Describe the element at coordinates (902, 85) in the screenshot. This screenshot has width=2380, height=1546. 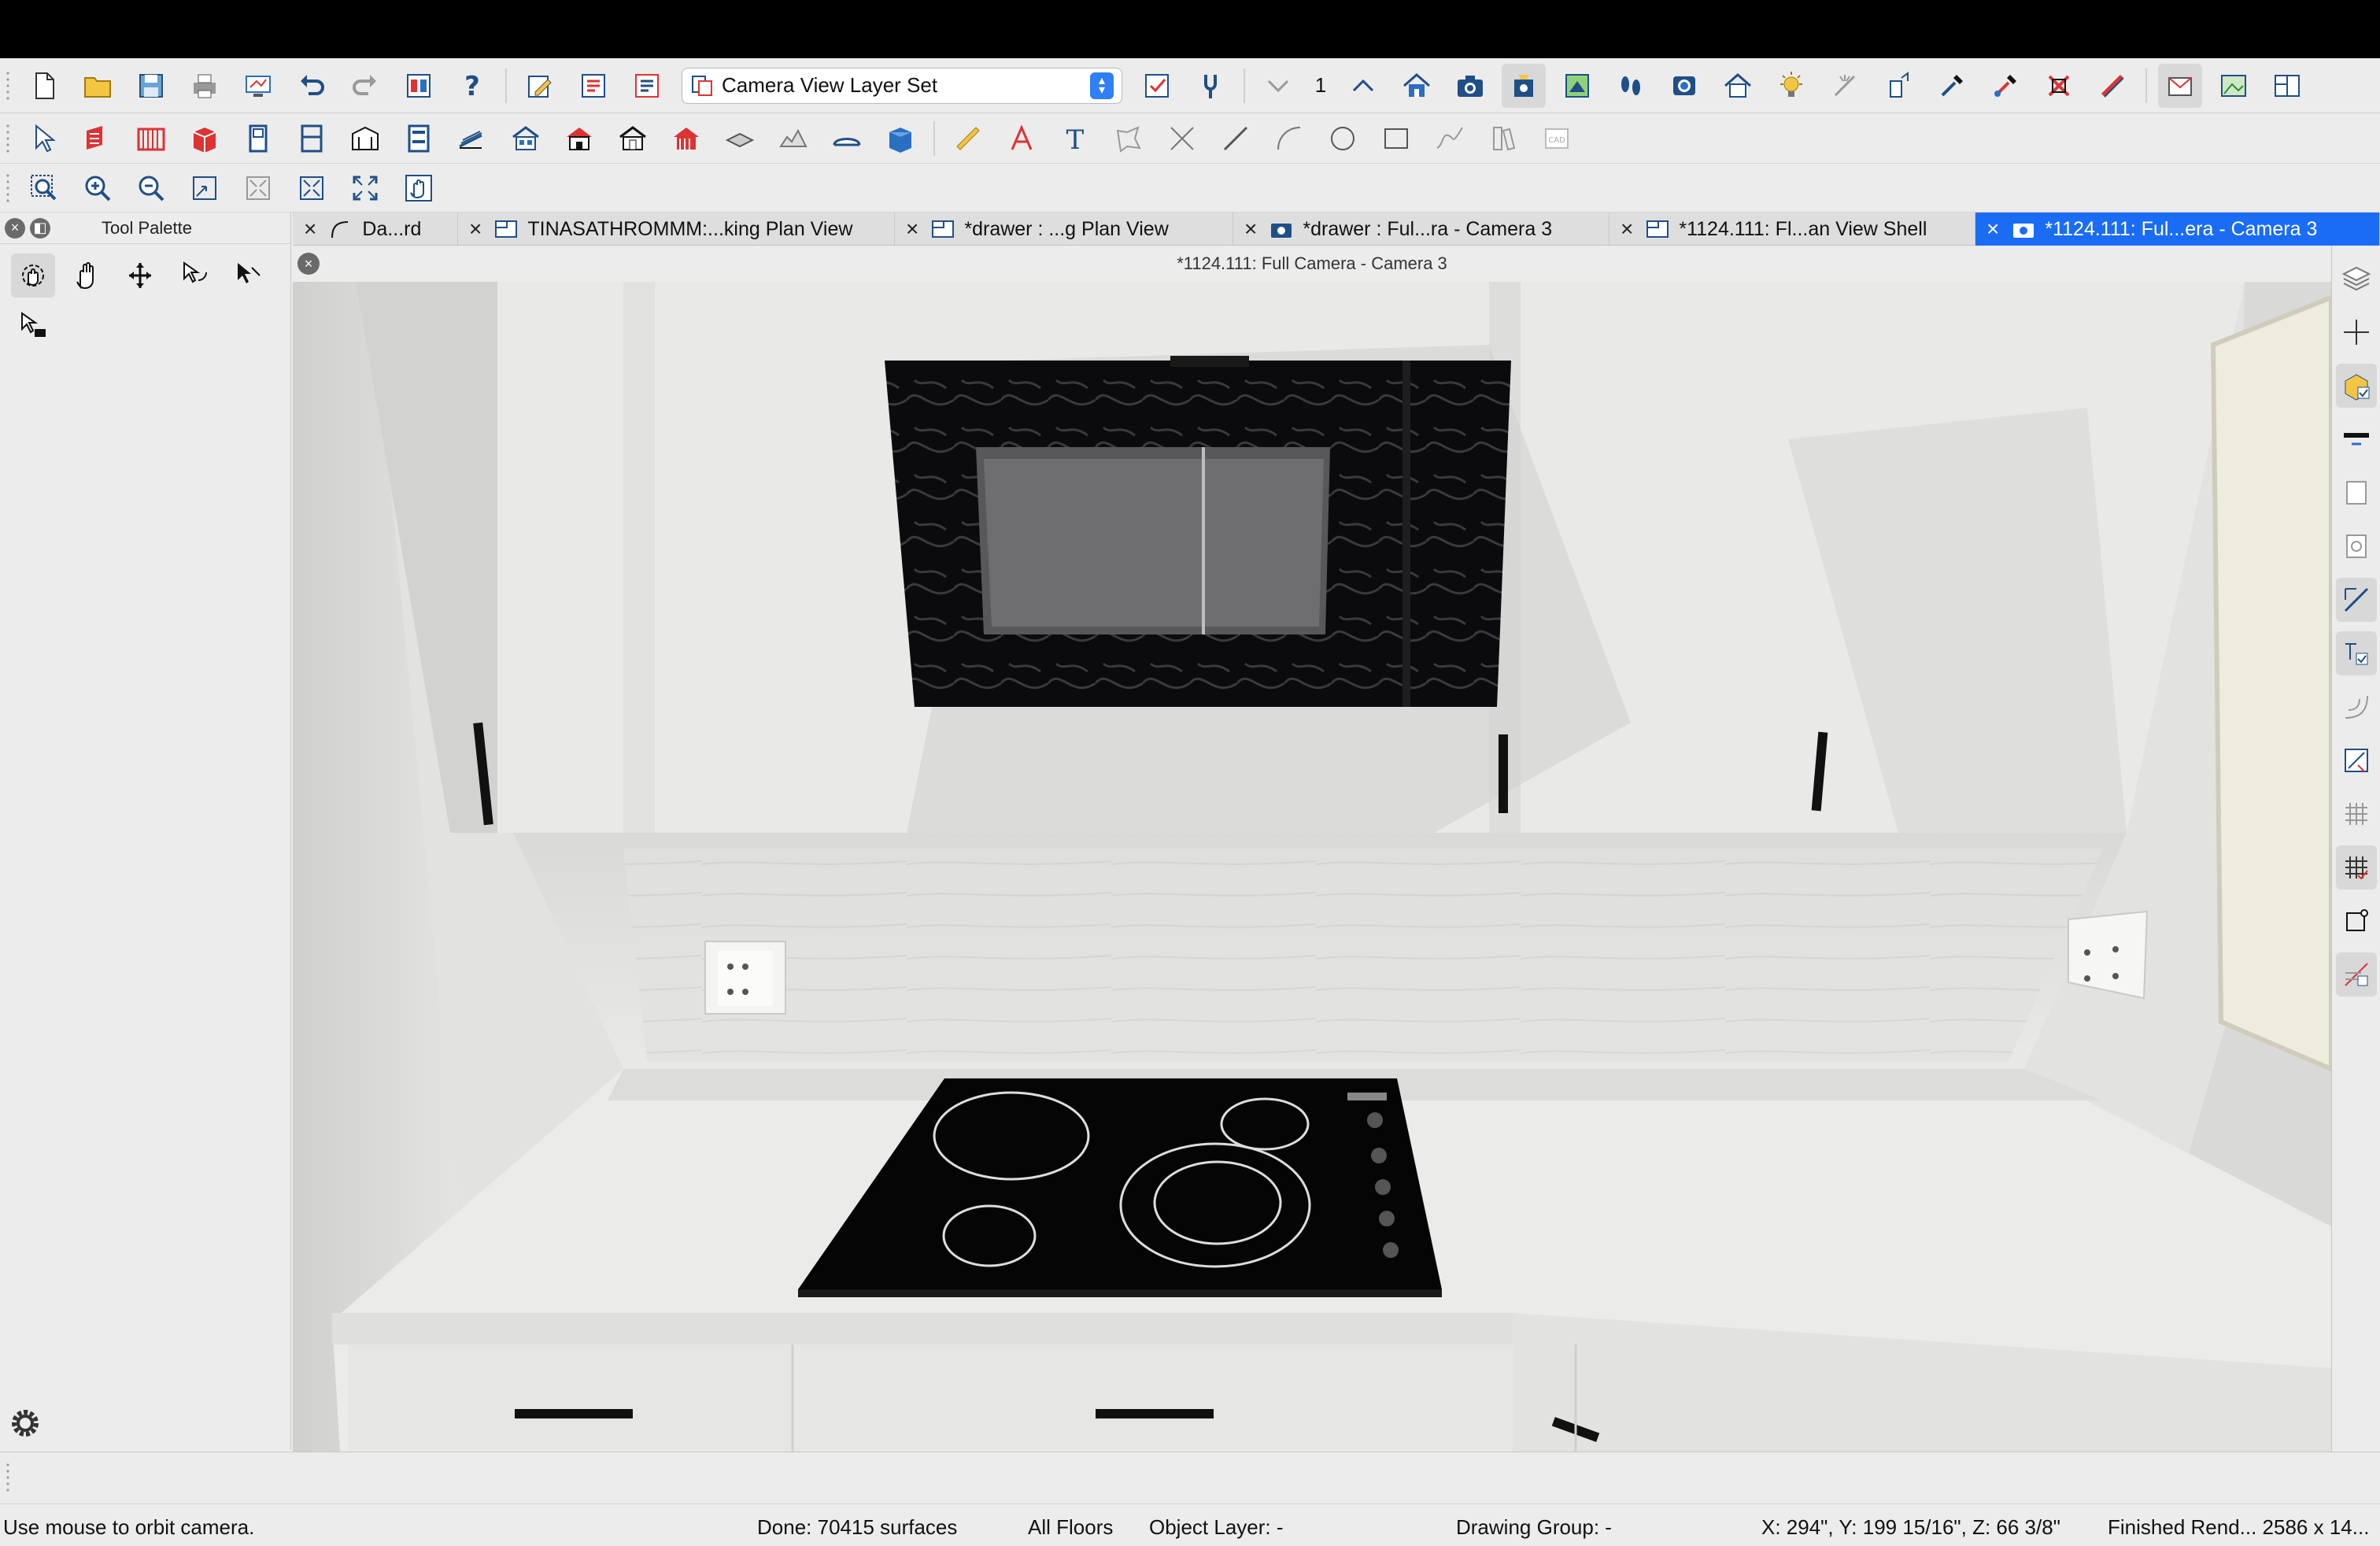
I see `layer-set-dropdown: Camera View Layer Set ▴ ▾` at that location.